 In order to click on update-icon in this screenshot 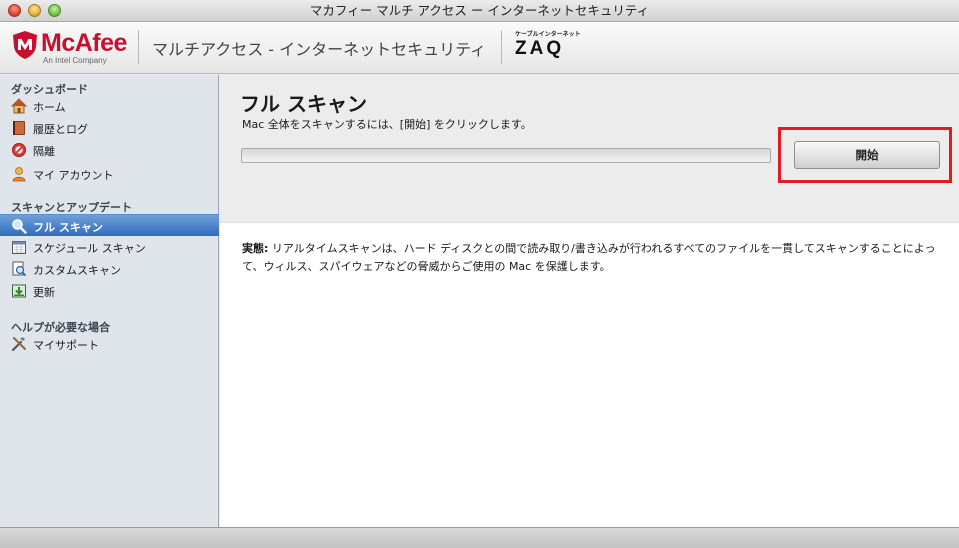, I will do `click(19, 291)`.